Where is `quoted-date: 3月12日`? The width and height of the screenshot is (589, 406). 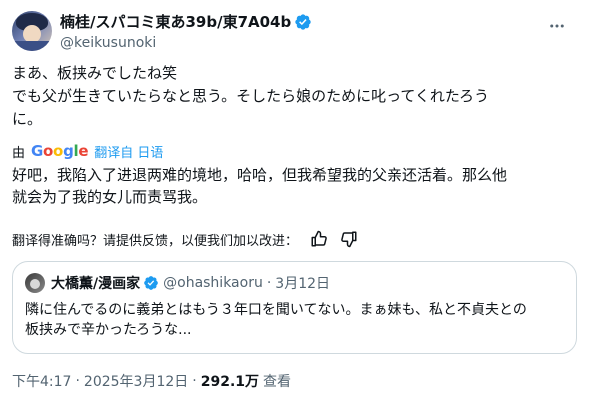 quoted-date: 3月12日 is located at coordinates (302, 283).